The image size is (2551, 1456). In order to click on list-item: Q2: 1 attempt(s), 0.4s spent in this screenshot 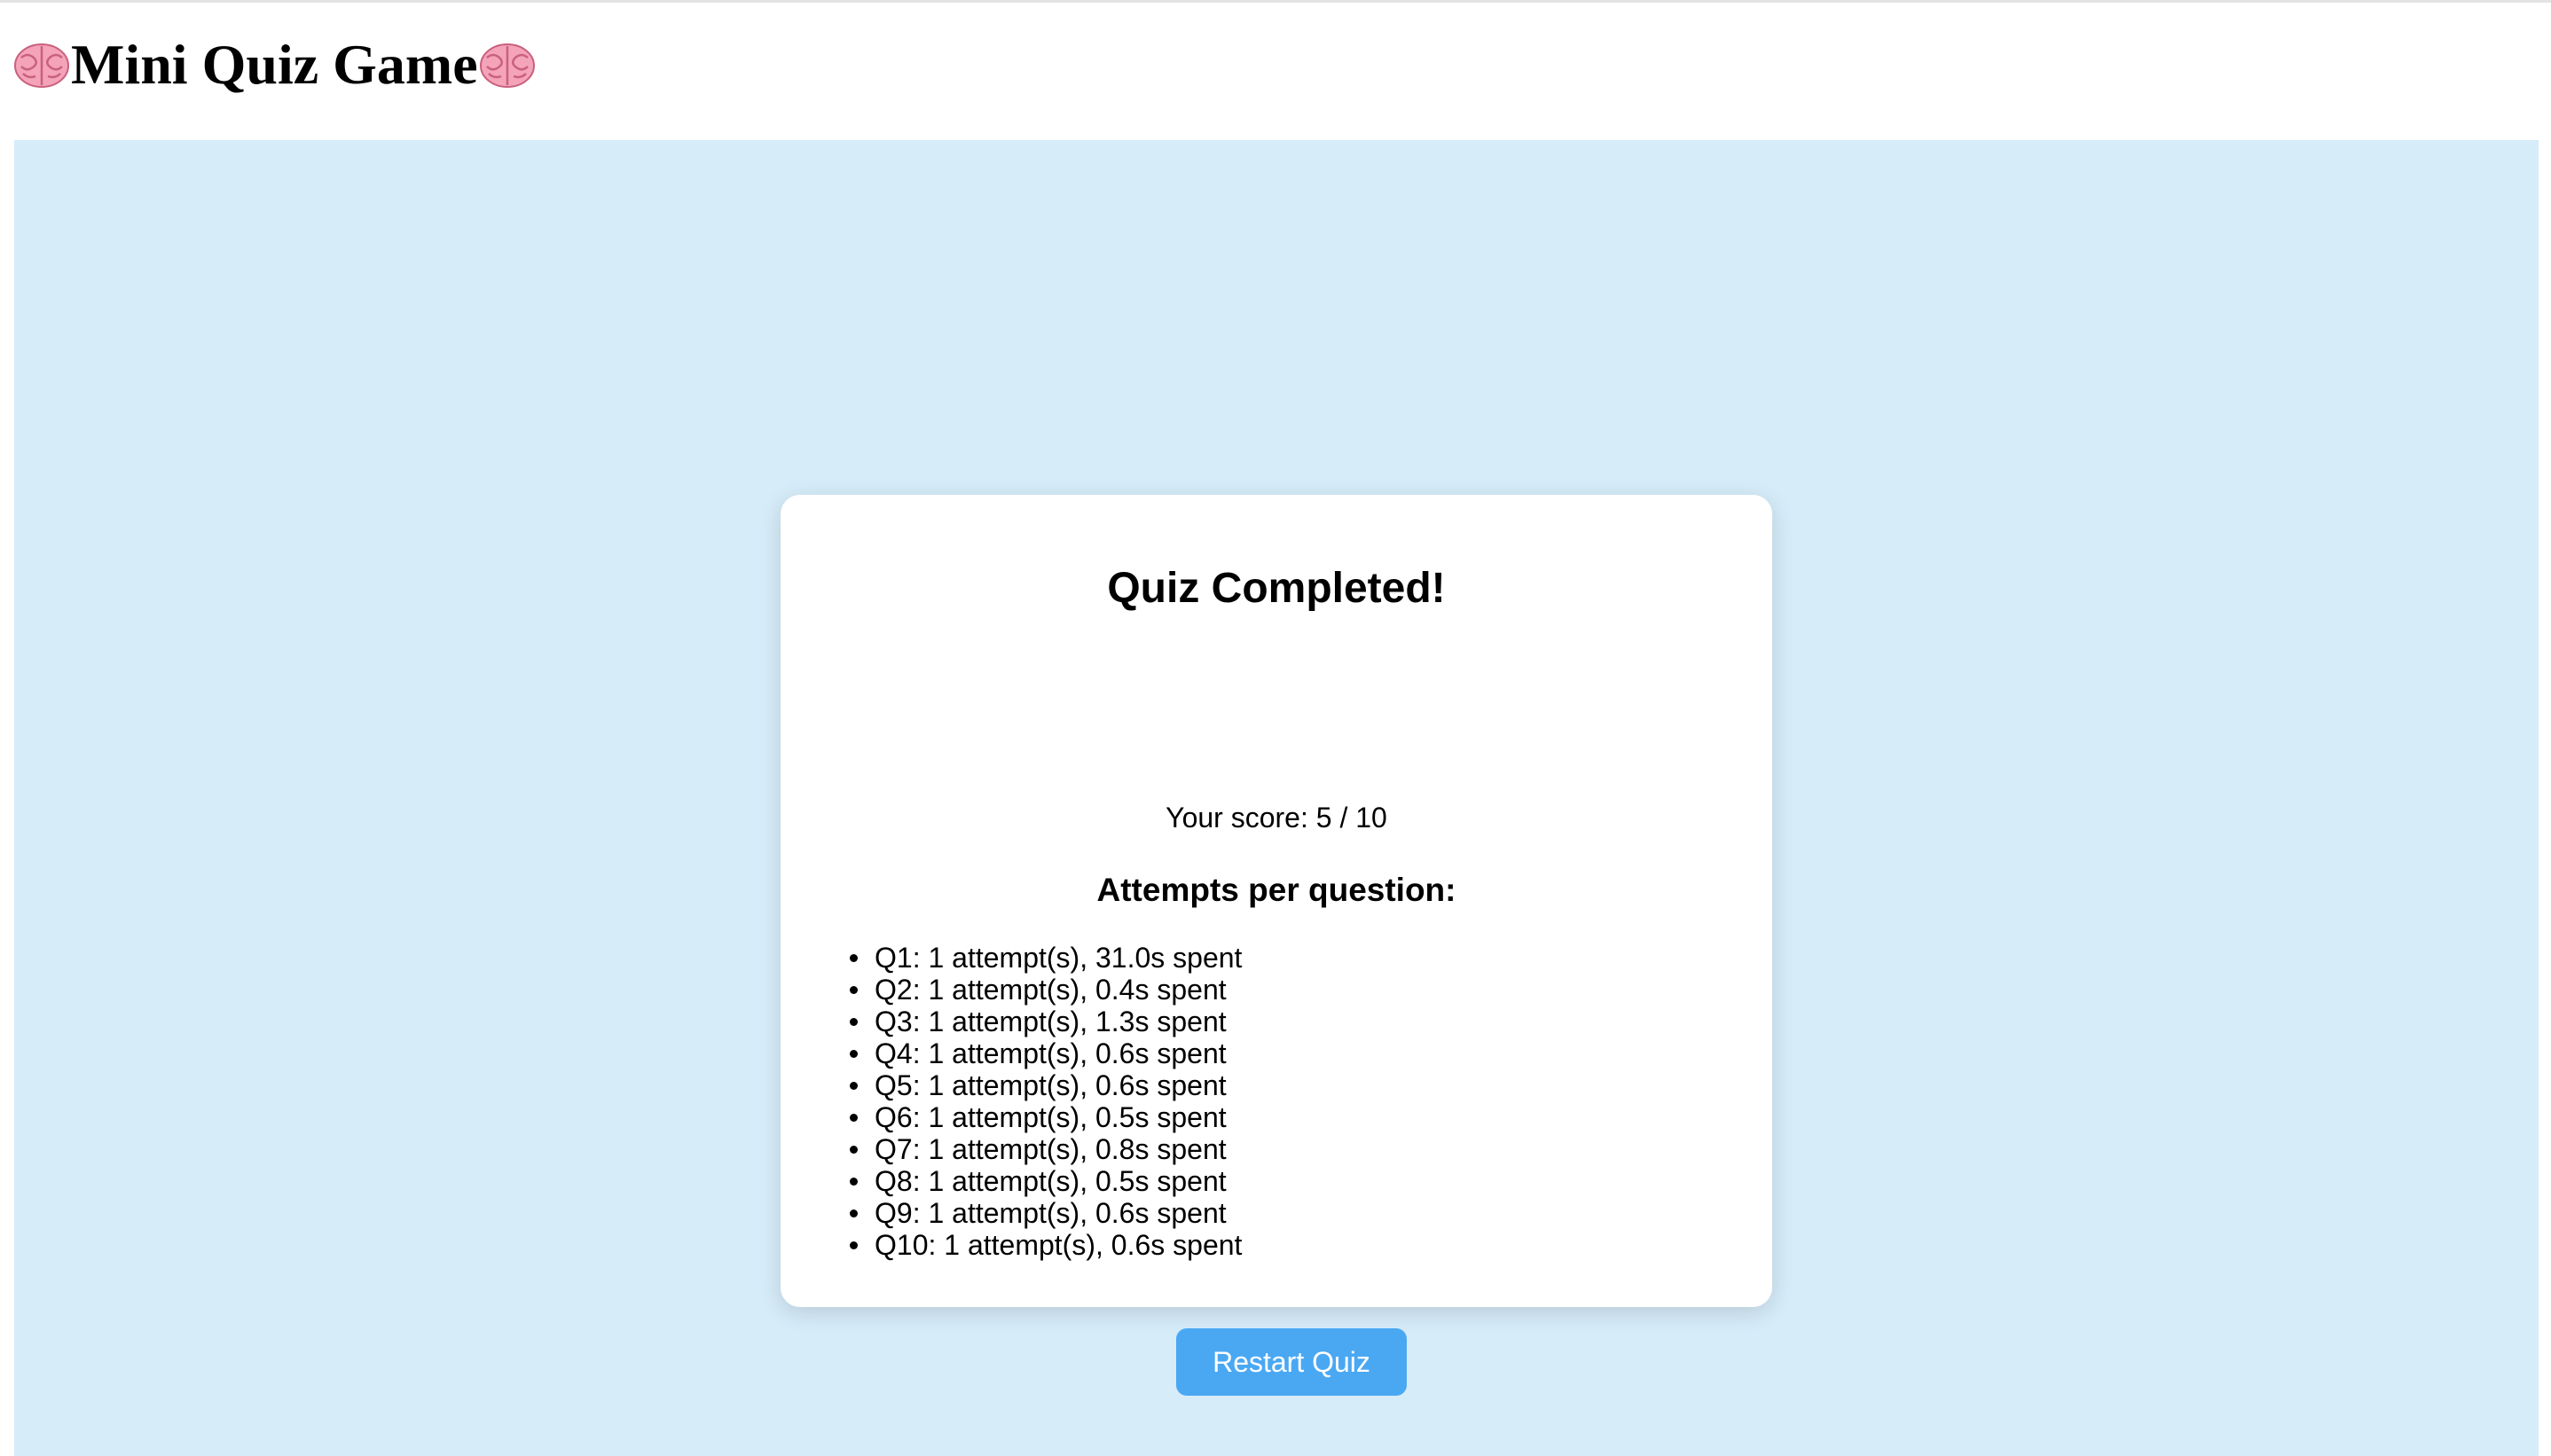, I will do `click(1046, 990)`.